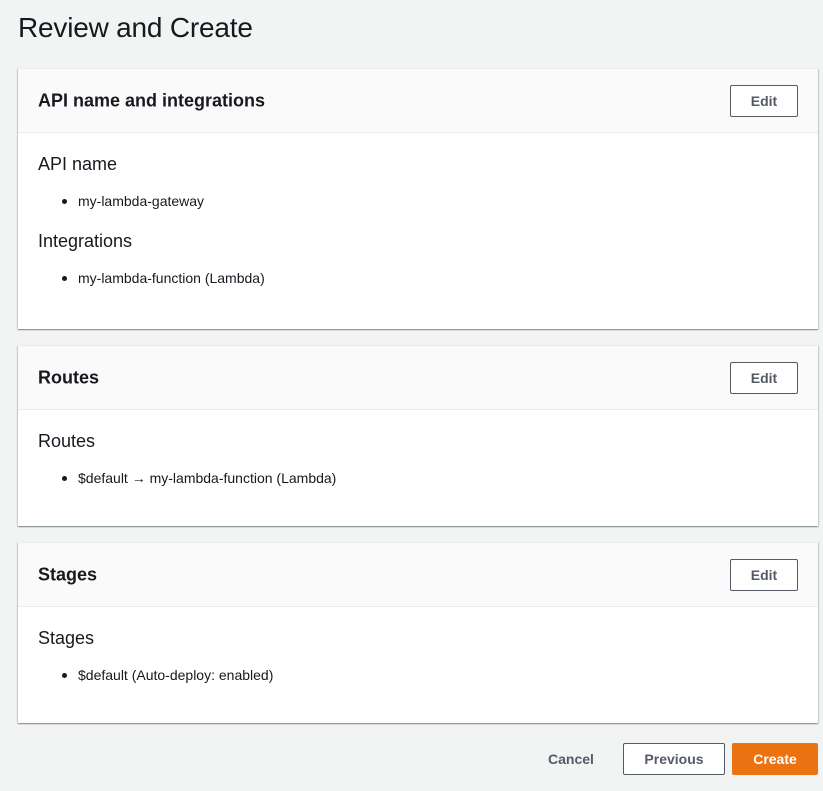 The height and width of the screenshot is (791, 823). I want to click on stages-list: $default (Auto-deploy: enabled), so click(418, 675).